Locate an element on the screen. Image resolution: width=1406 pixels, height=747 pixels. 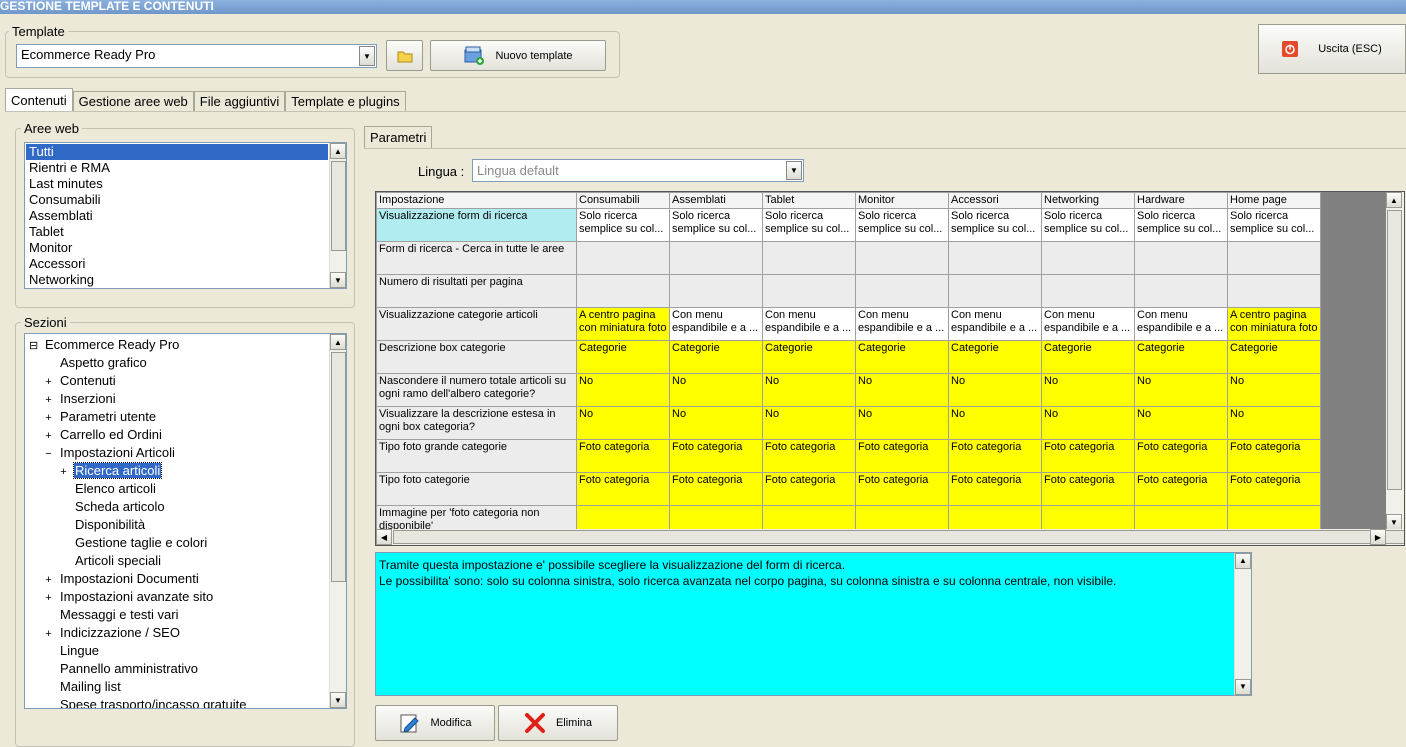
aree-web-item: Last minutes is located at coordinates (177, 184).